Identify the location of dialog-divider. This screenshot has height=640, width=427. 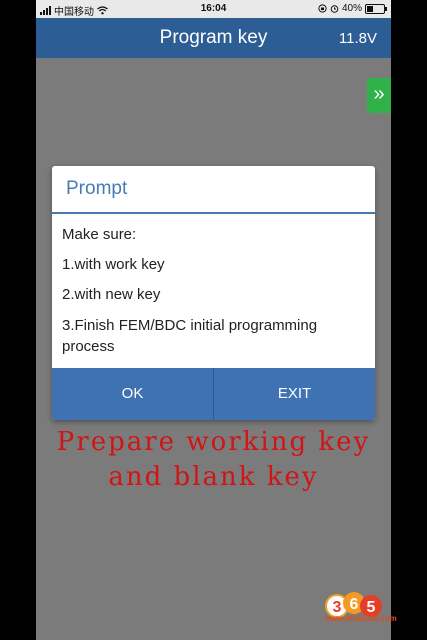
(213, 213).